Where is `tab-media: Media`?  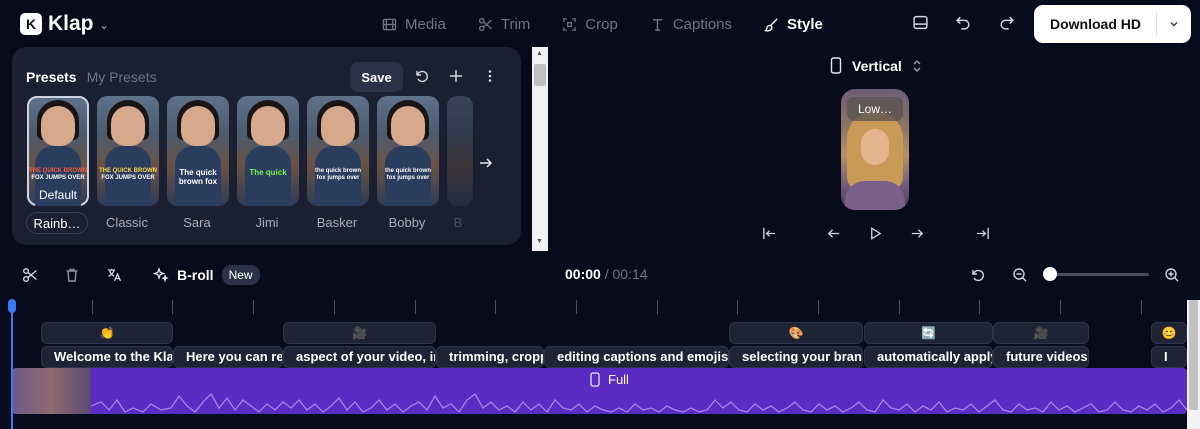
tab-media: Media is located at coordinates (414, 24).